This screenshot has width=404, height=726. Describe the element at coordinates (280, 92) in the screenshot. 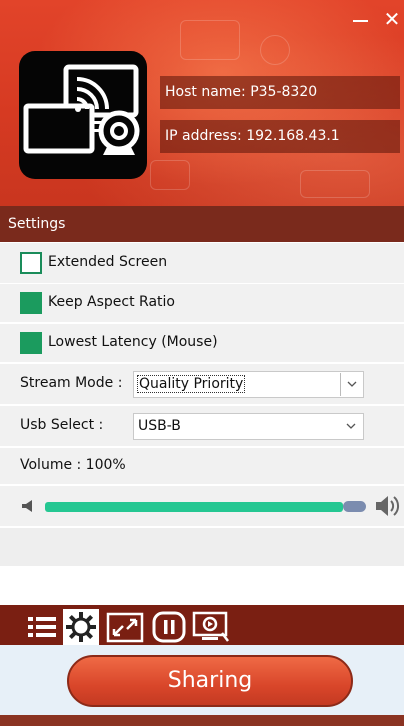

I see `host-name-field: Host name: P35-8320` at that location.